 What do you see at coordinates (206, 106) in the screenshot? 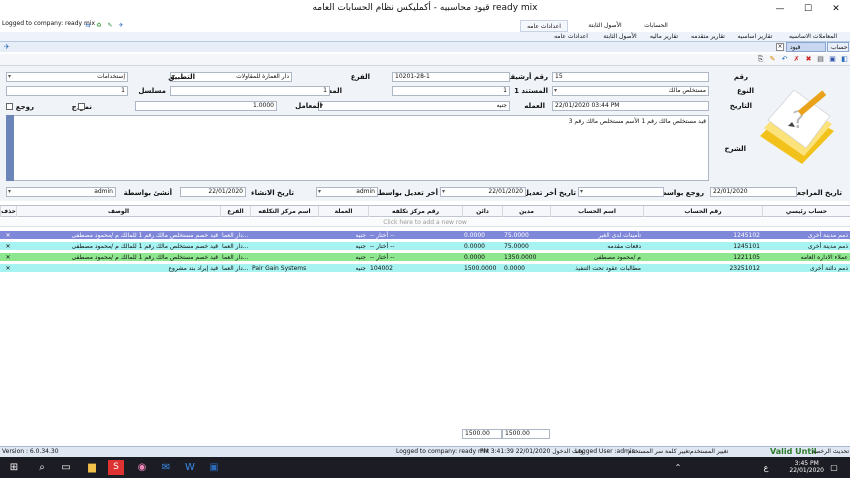
I see `rate-field: 1.0000` at bounding box center [206, 106].